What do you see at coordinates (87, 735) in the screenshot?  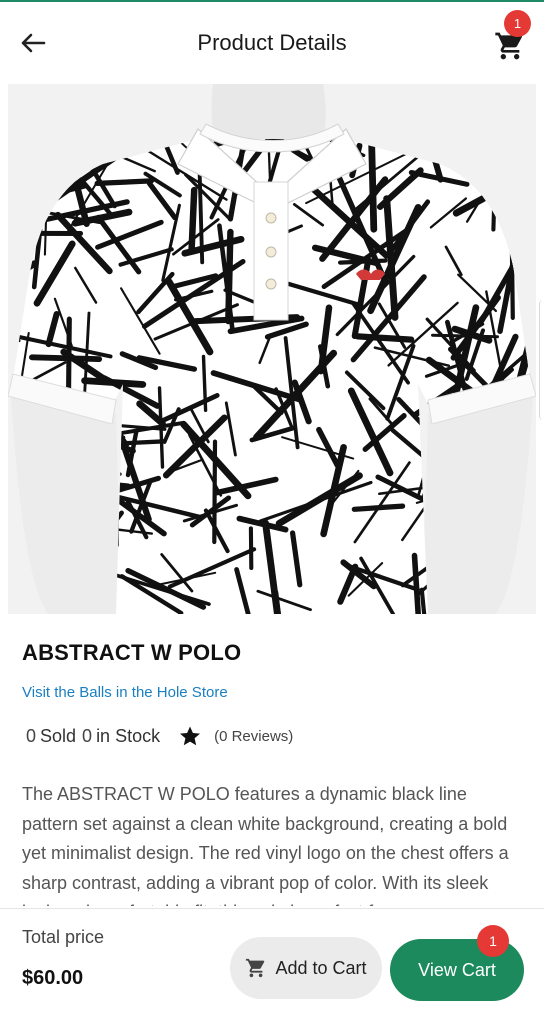 I see `stock-count: 0` at bounding box center [87, 735].